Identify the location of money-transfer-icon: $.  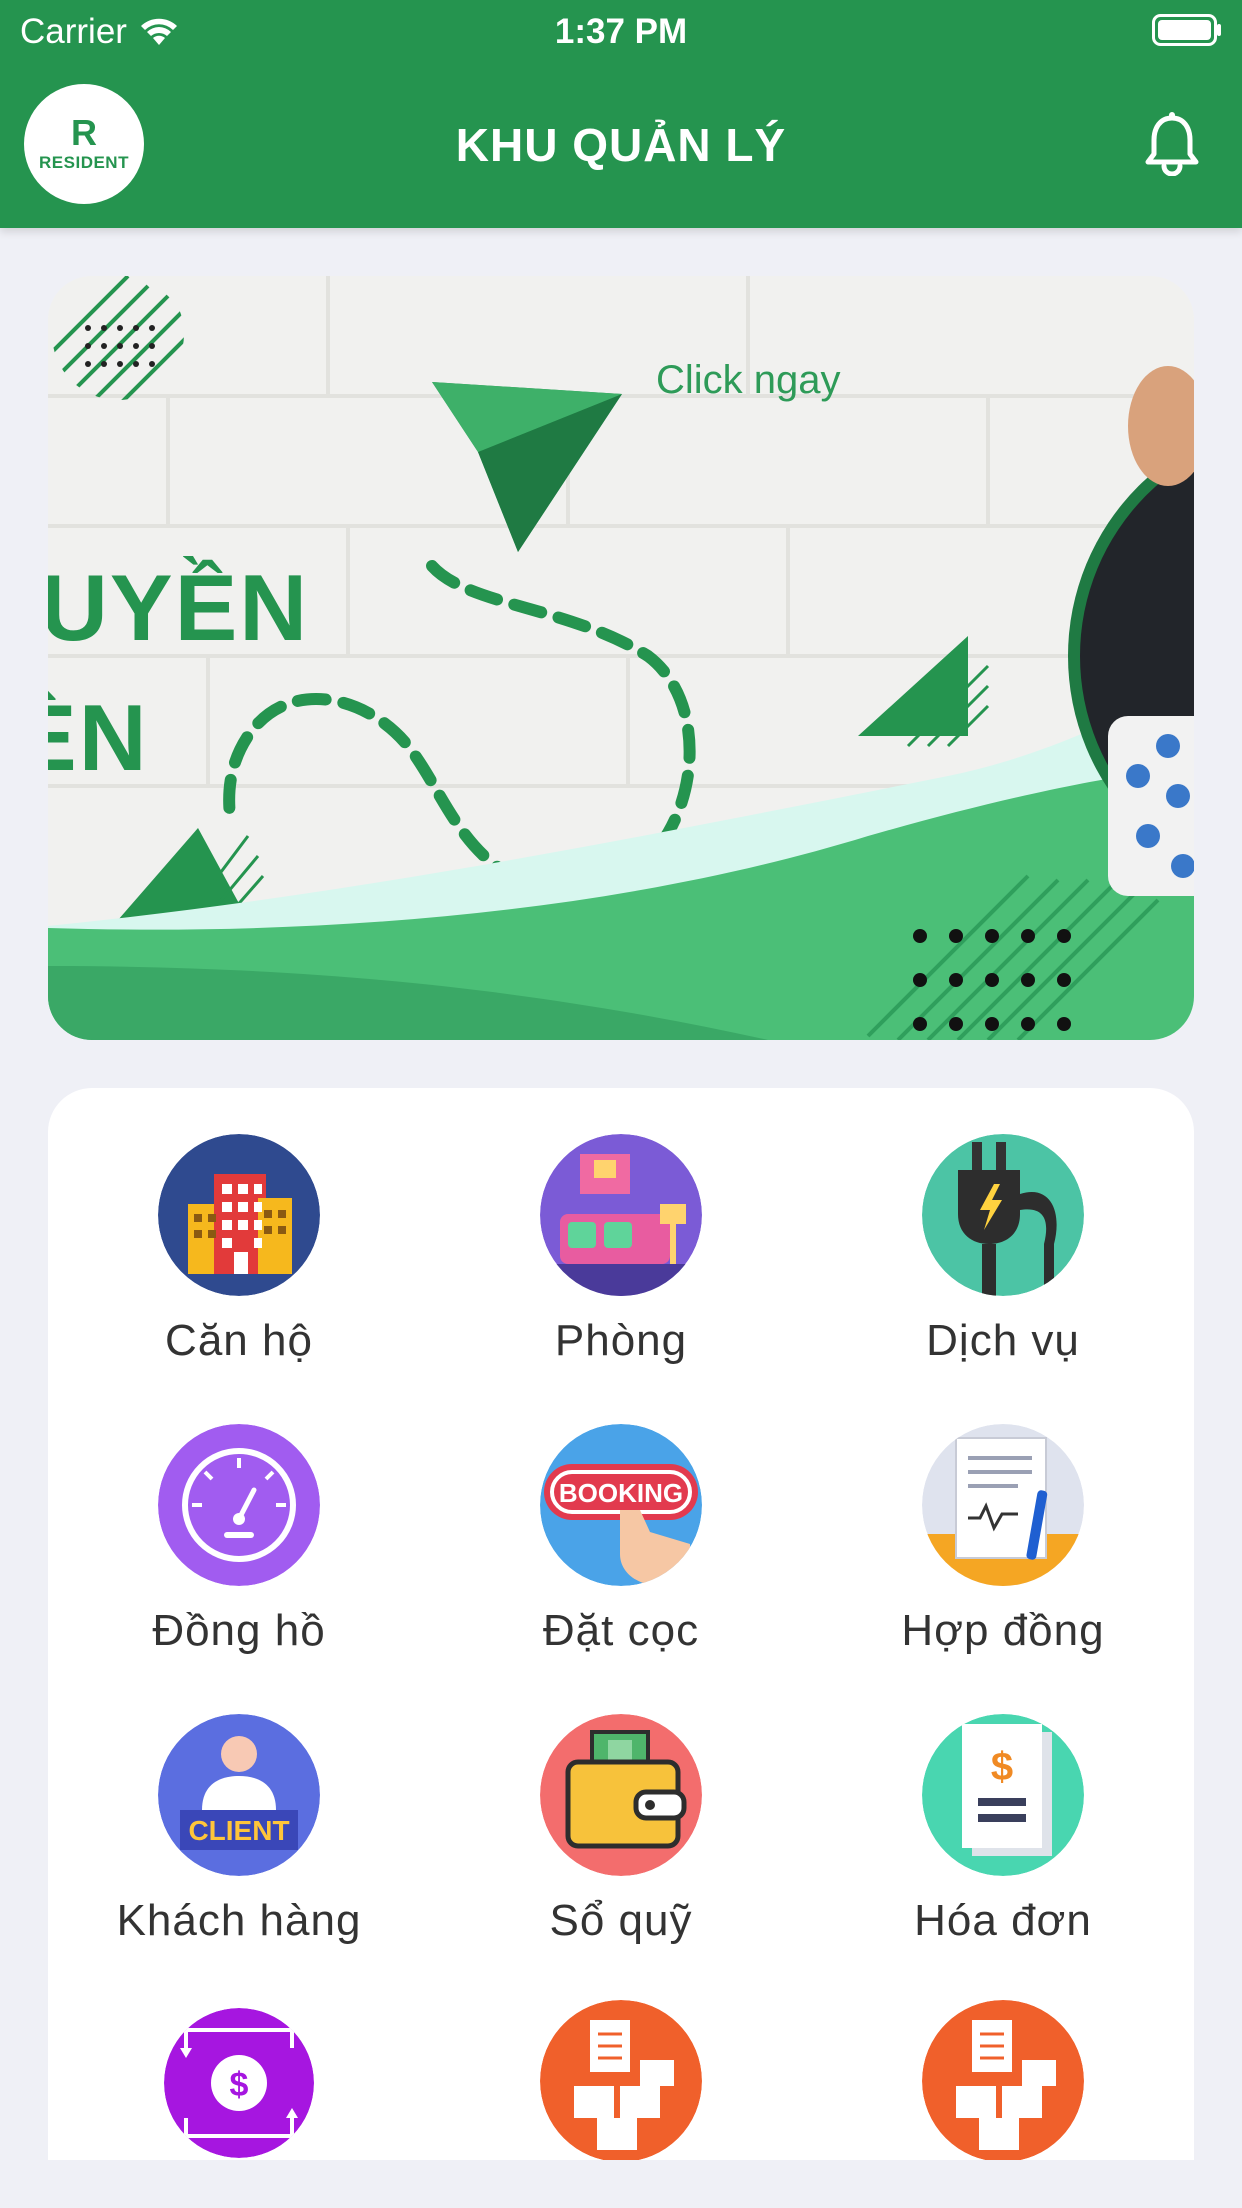
(239, 2083).